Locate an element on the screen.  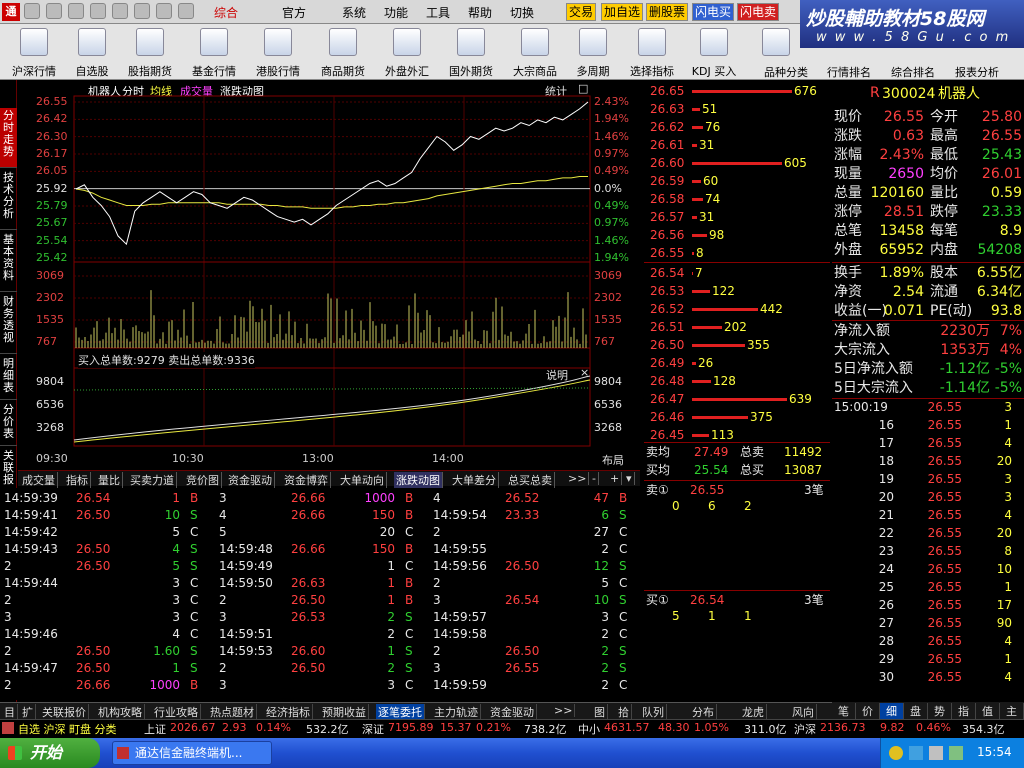
tab-more-icon: >> is located at coordinates (578, 478).